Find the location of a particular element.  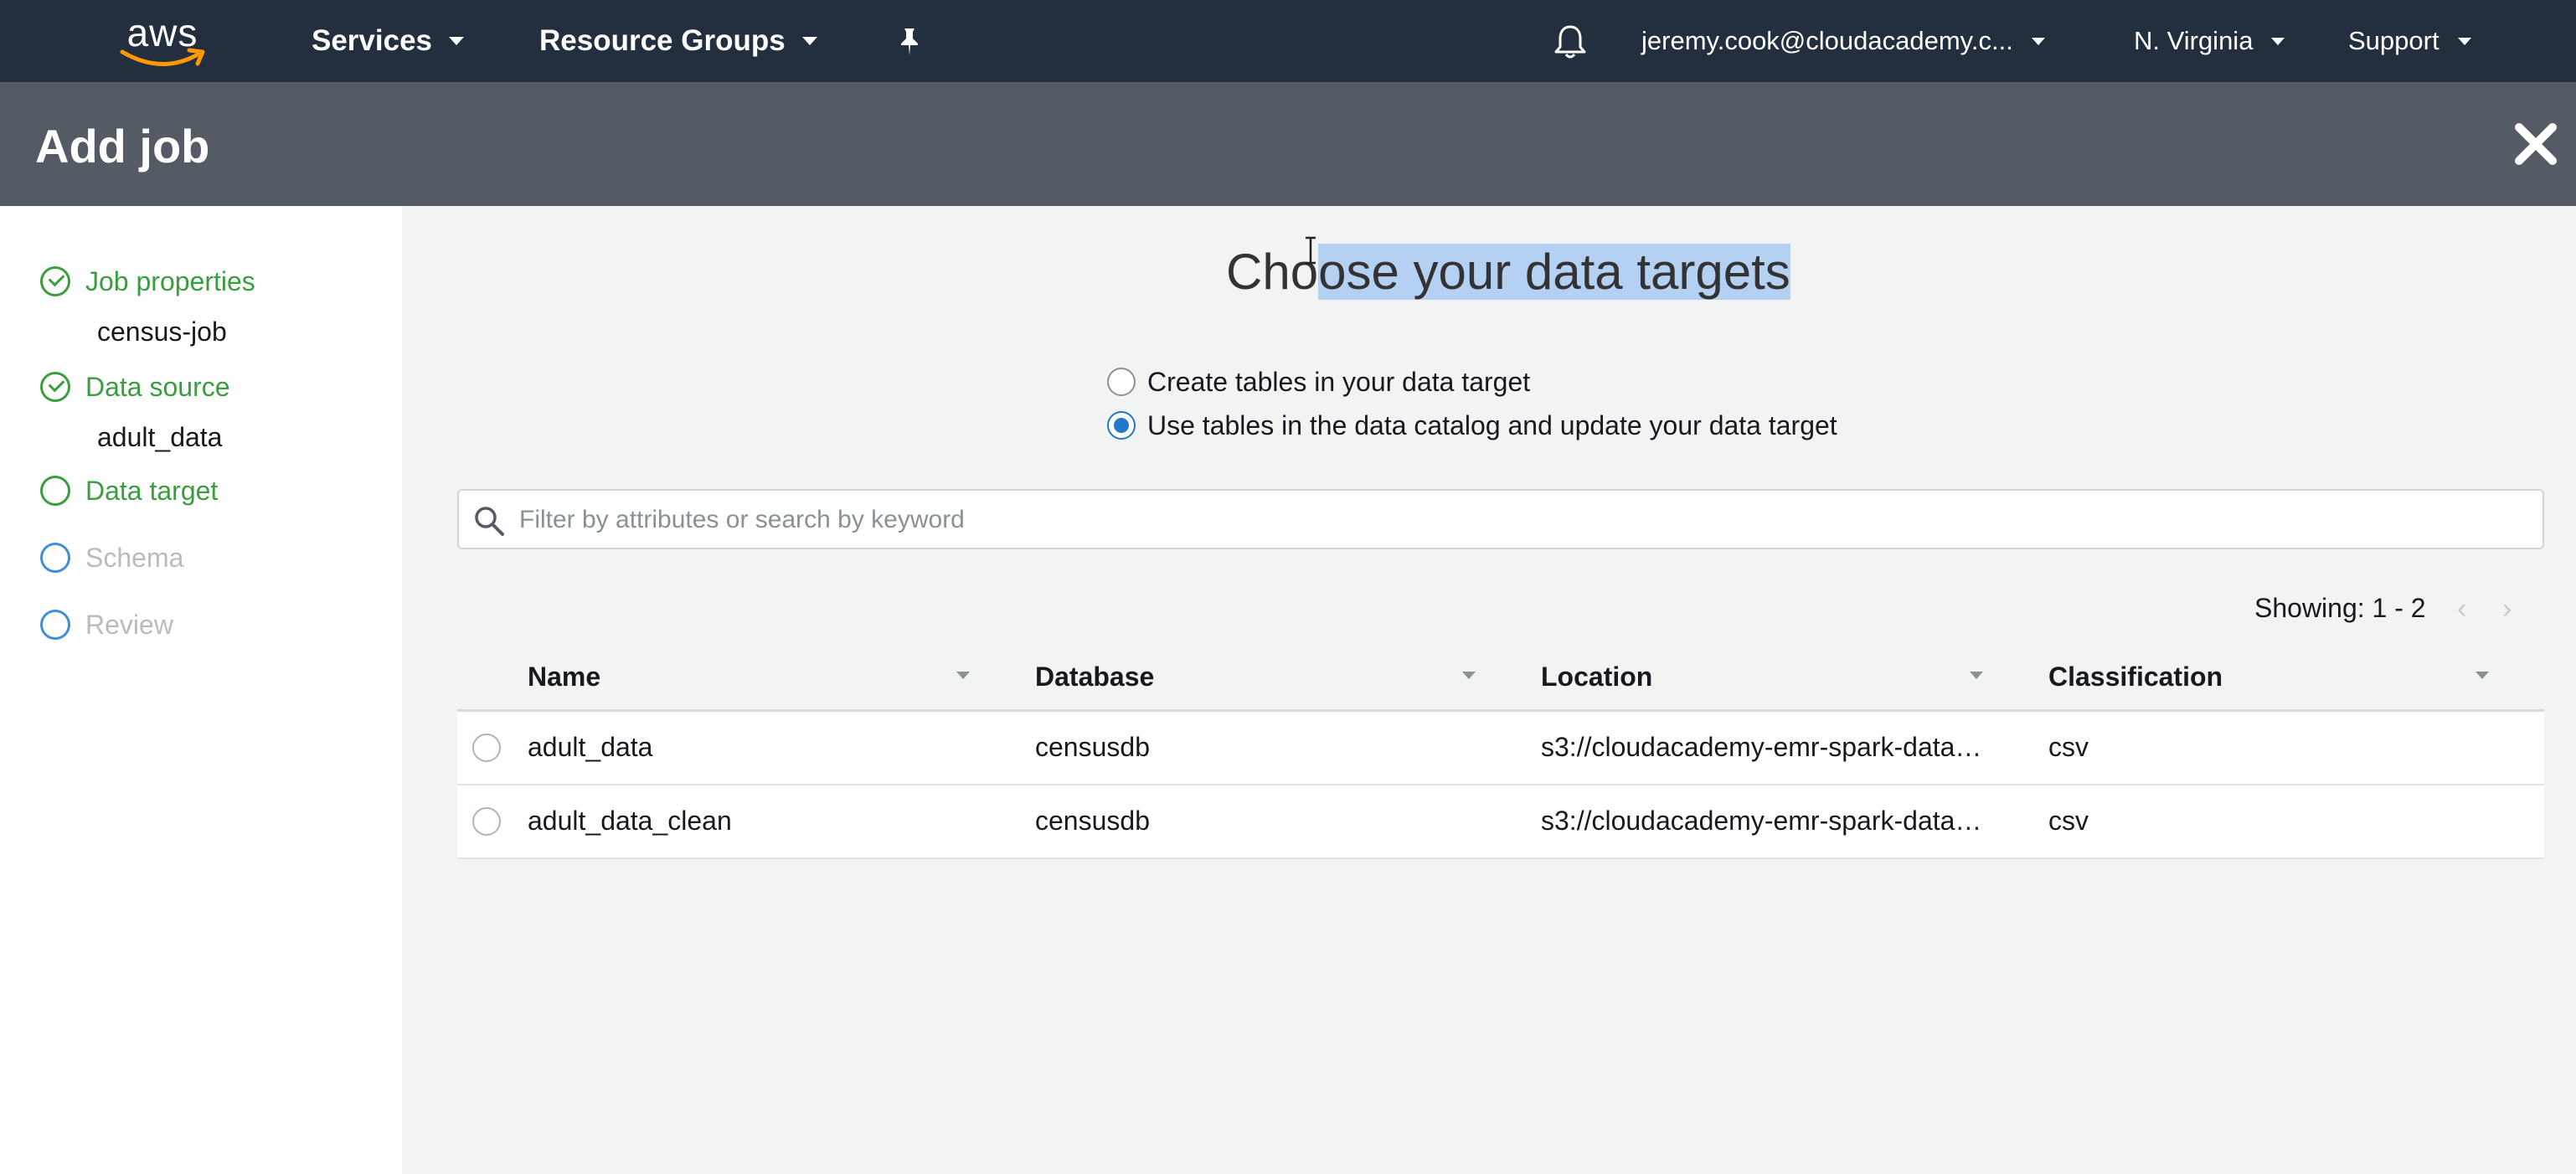

pin-icon is located at coordinates (909, 42).